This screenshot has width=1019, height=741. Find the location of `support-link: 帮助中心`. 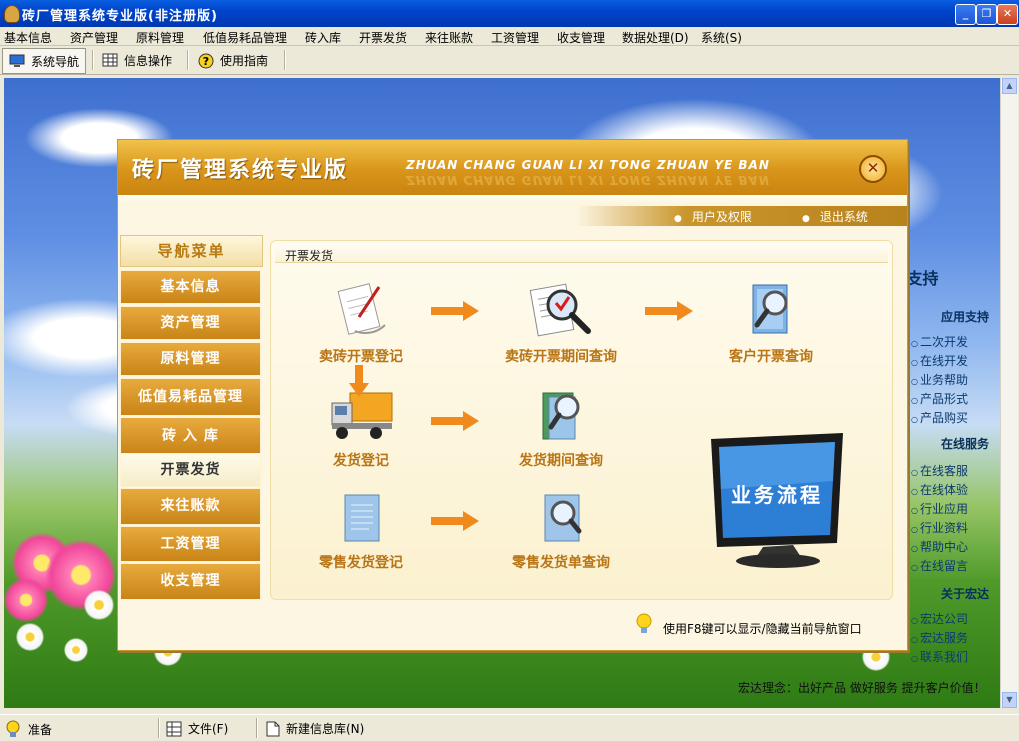

support-link: 帮助中心 is located at coordinates (939, 546).